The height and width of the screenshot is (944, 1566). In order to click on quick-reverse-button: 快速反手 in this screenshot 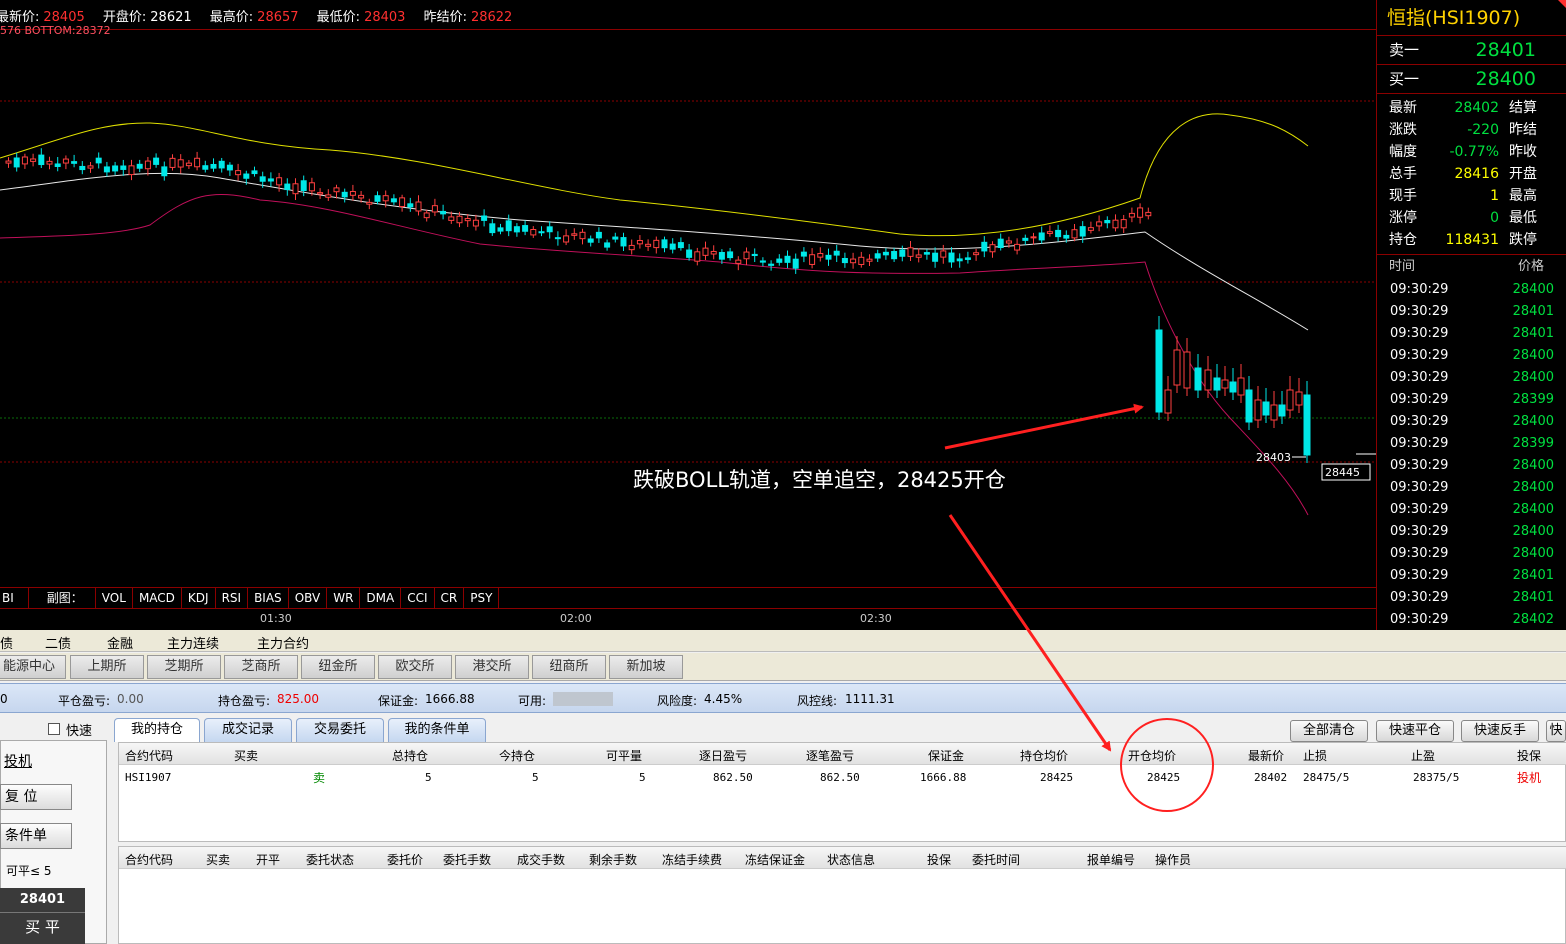, I will do `click(1500, 731)`.